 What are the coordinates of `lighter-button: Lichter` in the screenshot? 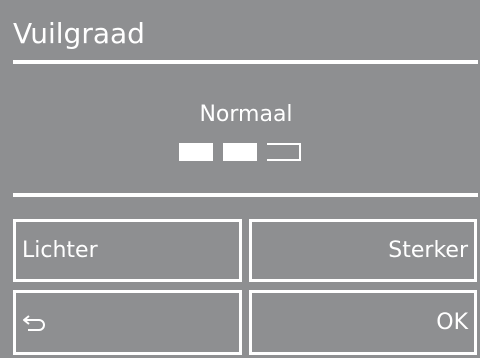 It's located at (127, 250).